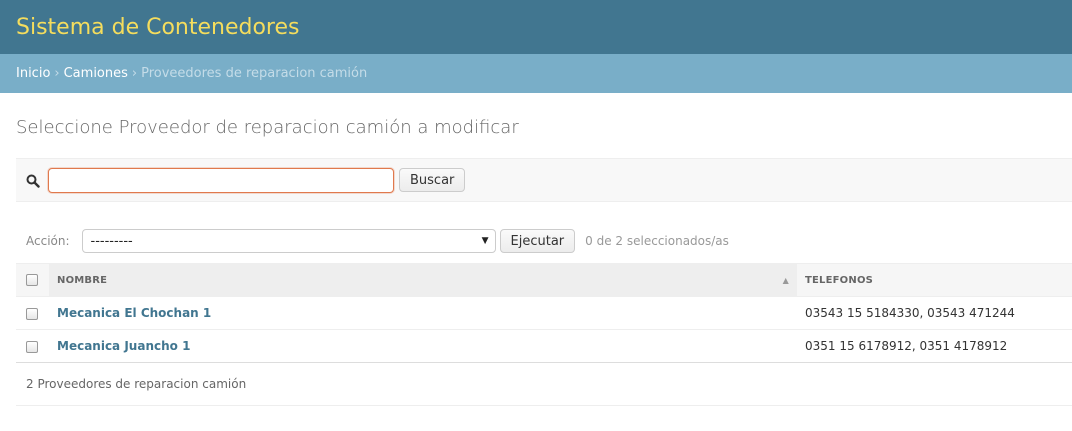 Image resolution: width=1072 pixels, height=431 pixels. I want to click on search-icon, so click(33, 180).